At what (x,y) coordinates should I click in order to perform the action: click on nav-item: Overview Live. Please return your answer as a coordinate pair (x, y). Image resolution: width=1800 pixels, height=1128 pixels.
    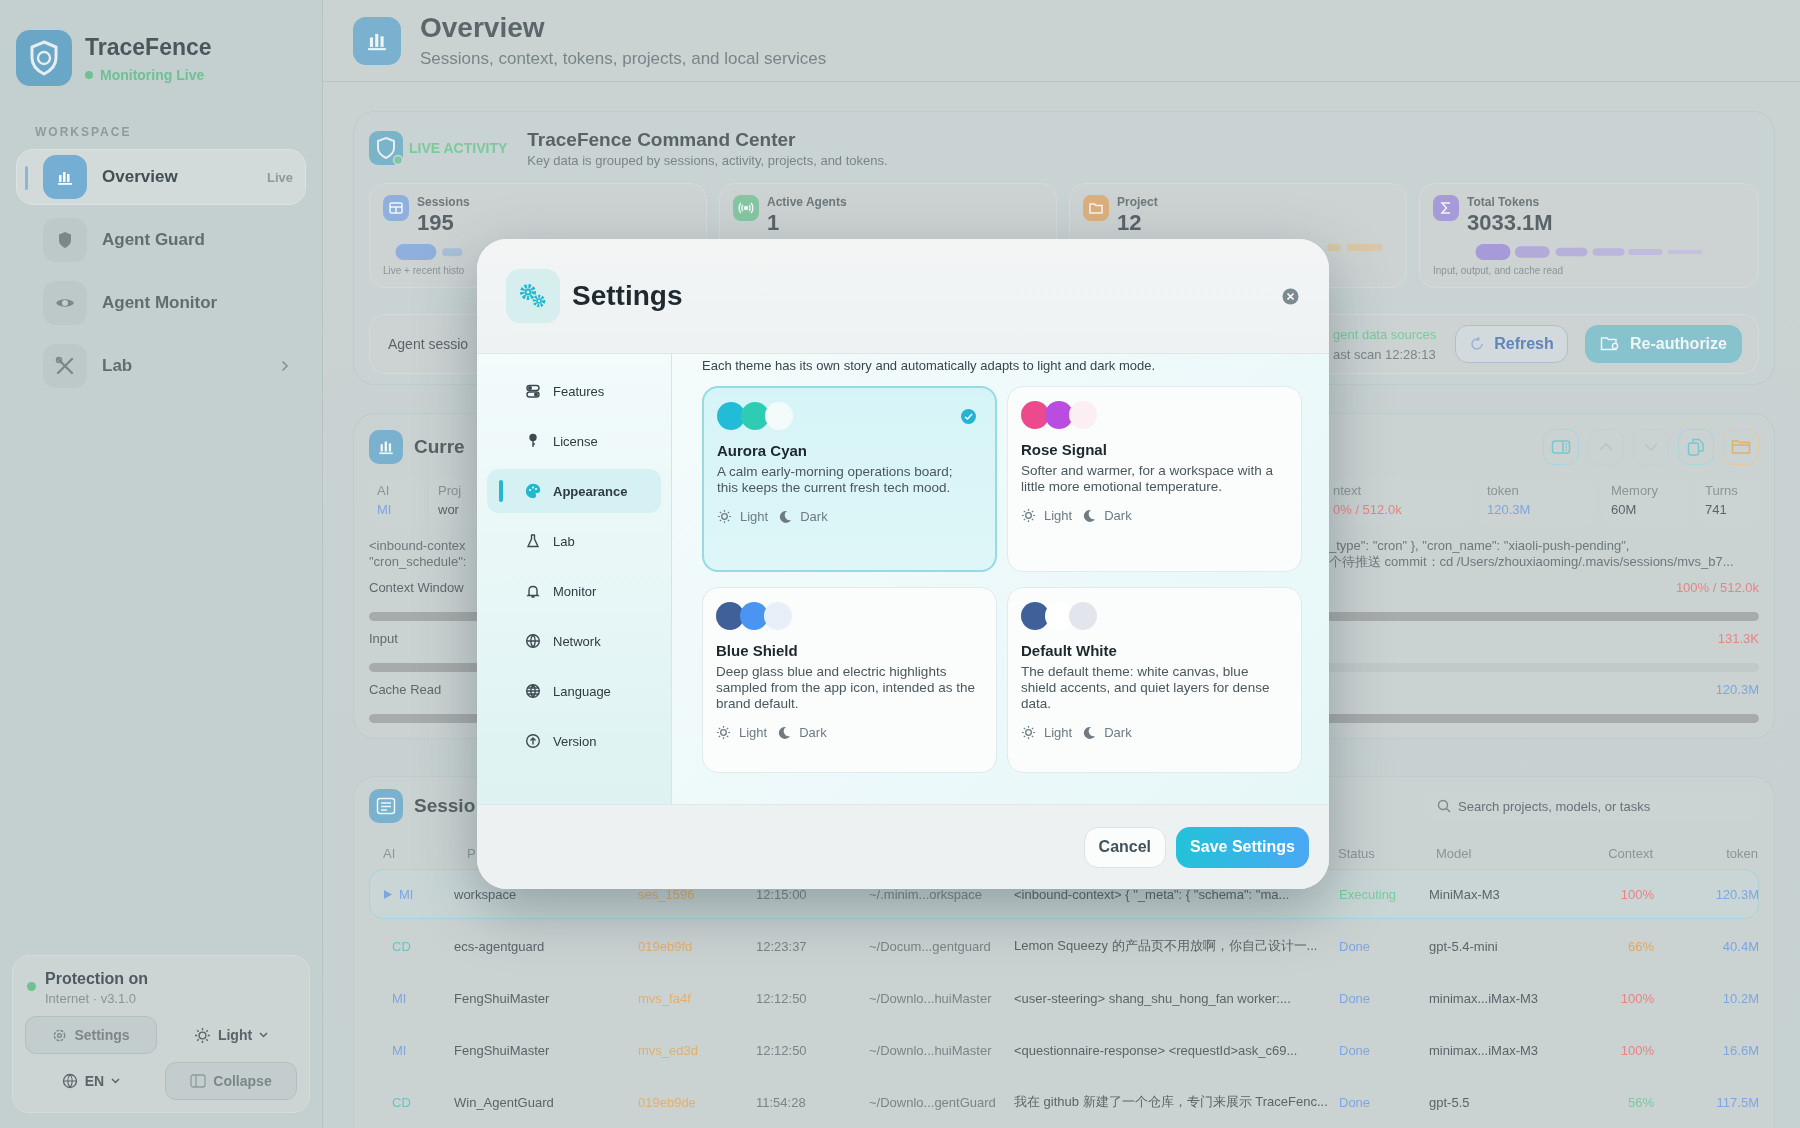
    Looking at the image, I should click on (161, 177).